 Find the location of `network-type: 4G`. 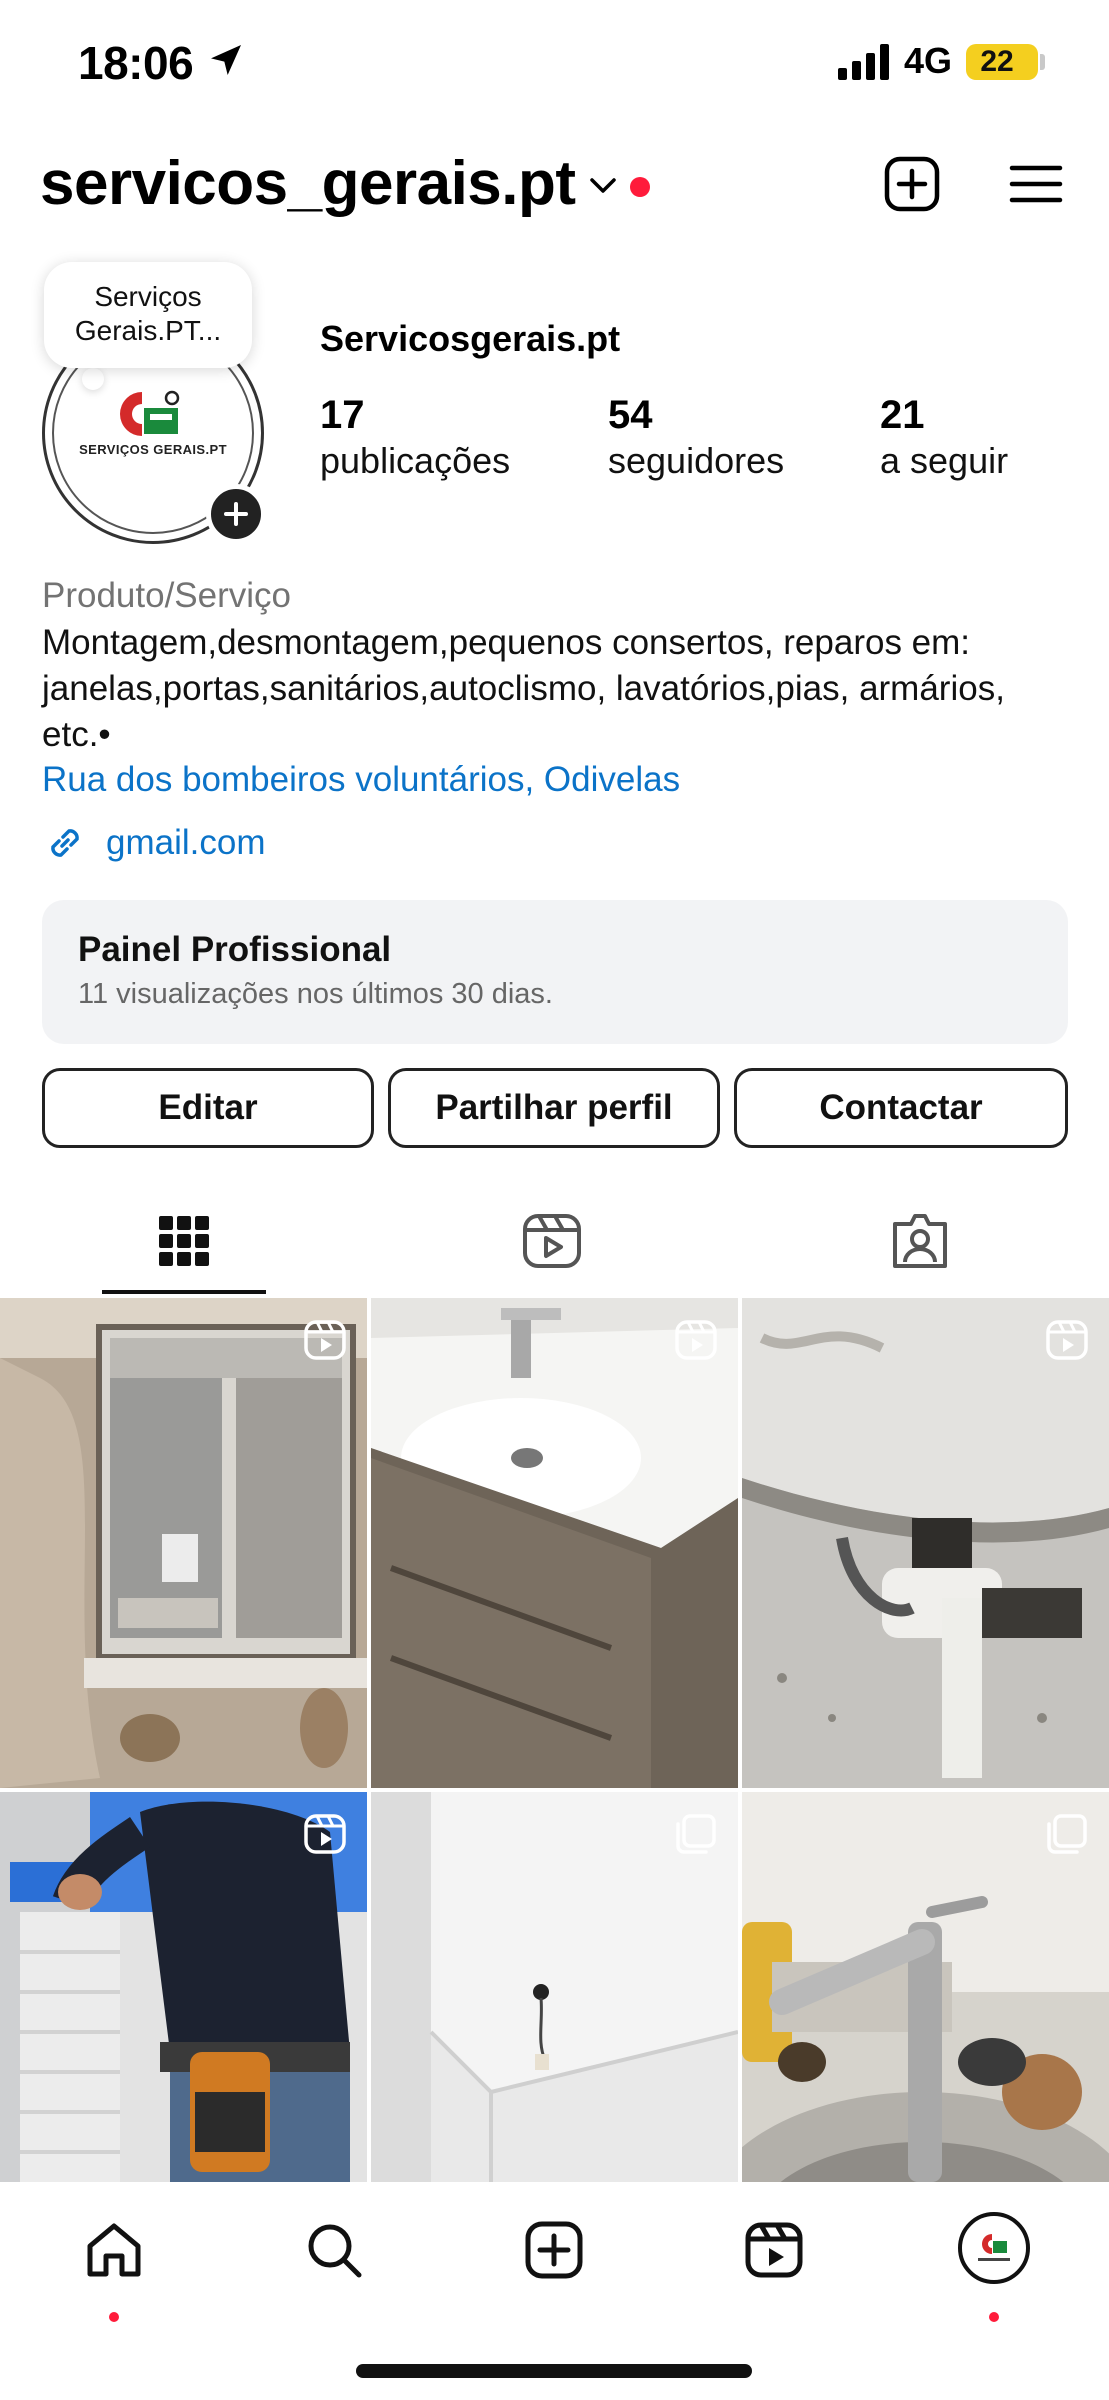

network-type: 4G is located at coordinates (928, 60).